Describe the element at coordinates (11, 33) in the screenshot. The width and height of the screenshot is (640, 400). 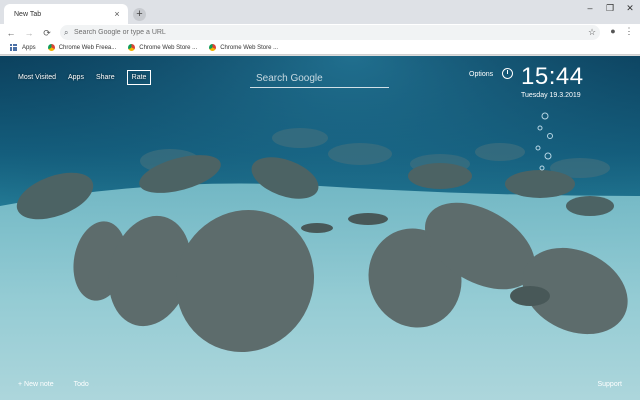
I see `back-icon: ←` at that location.